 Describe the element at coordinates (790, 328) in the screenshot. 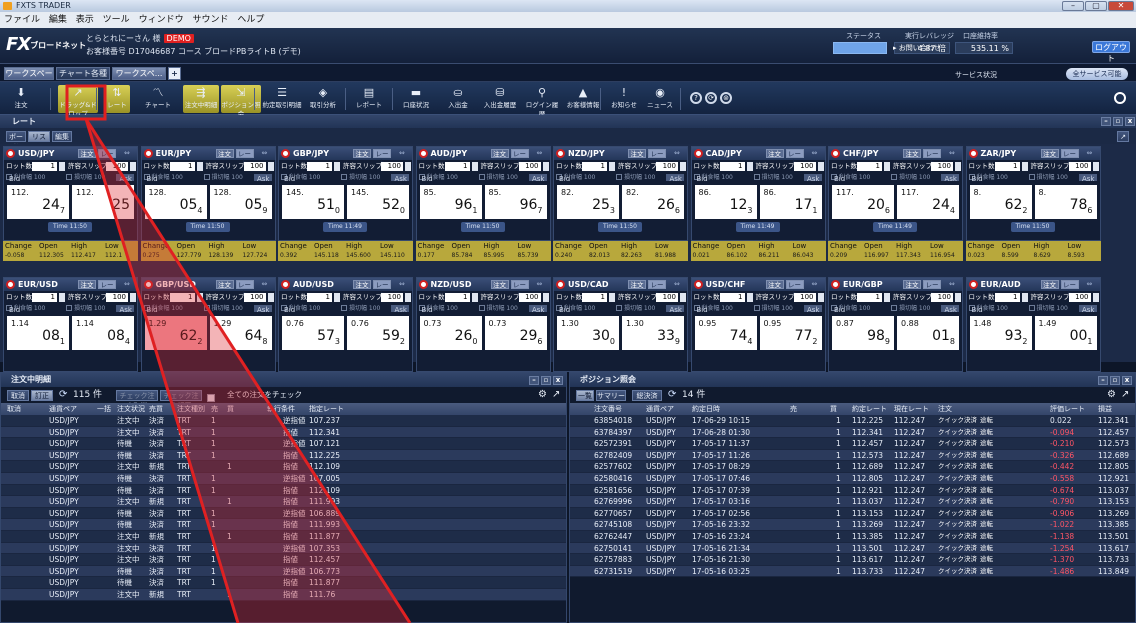

I see `ask-quote: Ask 0.95 772` at that location.